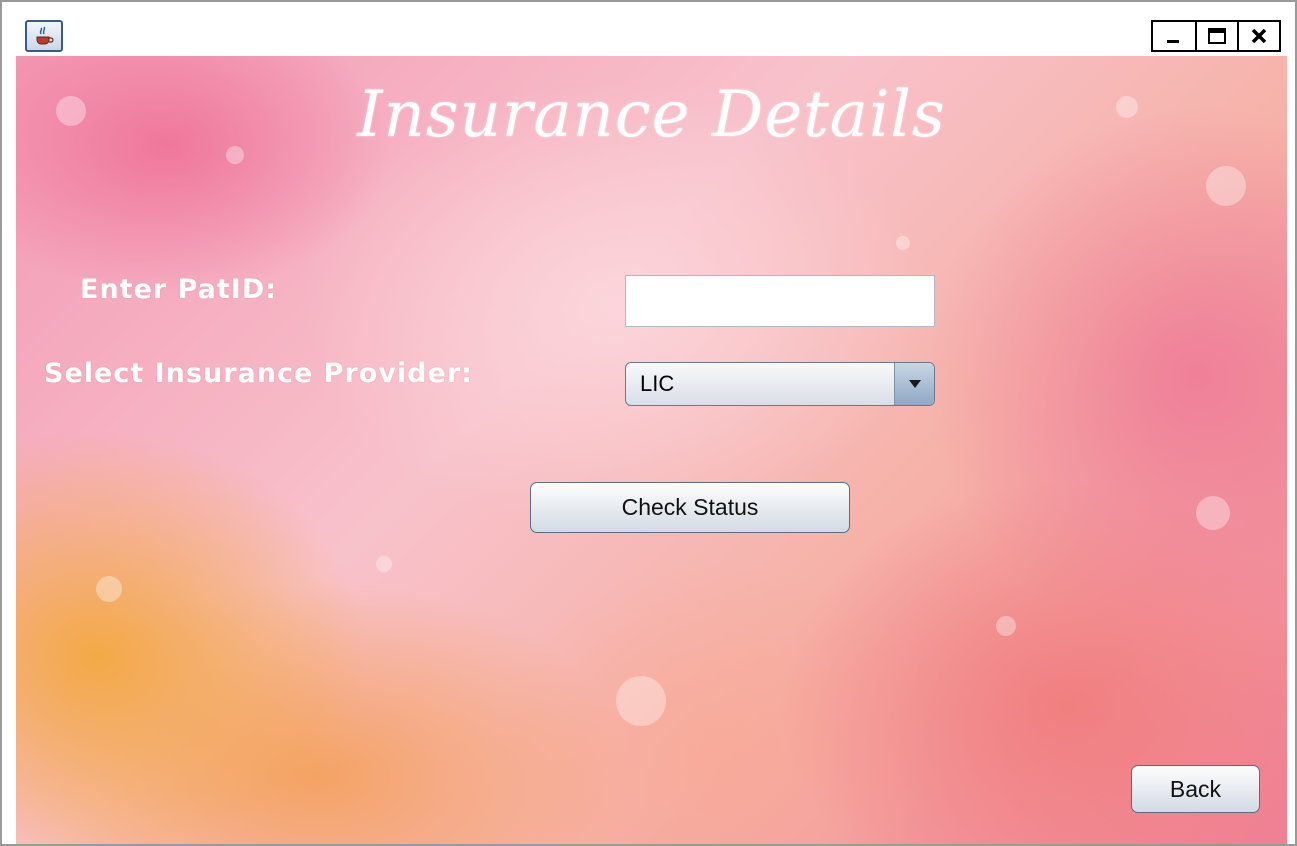 The image size is (1297, 846). What do you see at coordinates (258, 373) in the screenshot?
I see `provider-label: Select Insurance Provider:` at bounding box center [258, 373].